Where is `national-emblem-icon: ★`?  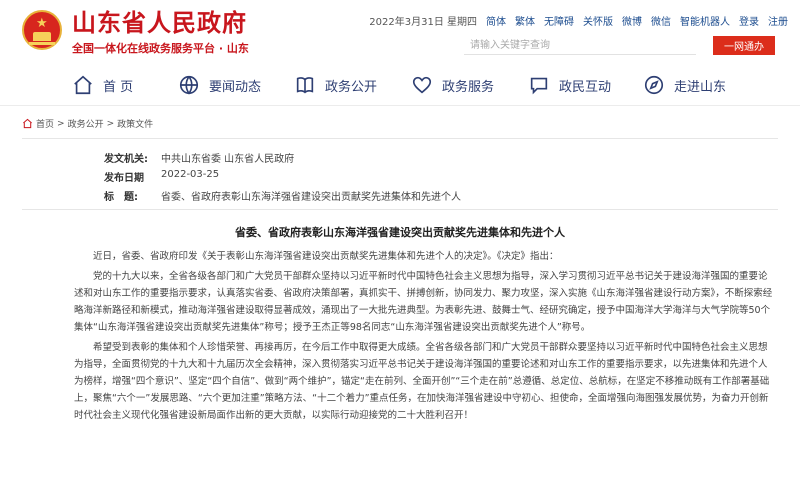 national-emblem-icon: ★ is located at coordinates (42, 30).